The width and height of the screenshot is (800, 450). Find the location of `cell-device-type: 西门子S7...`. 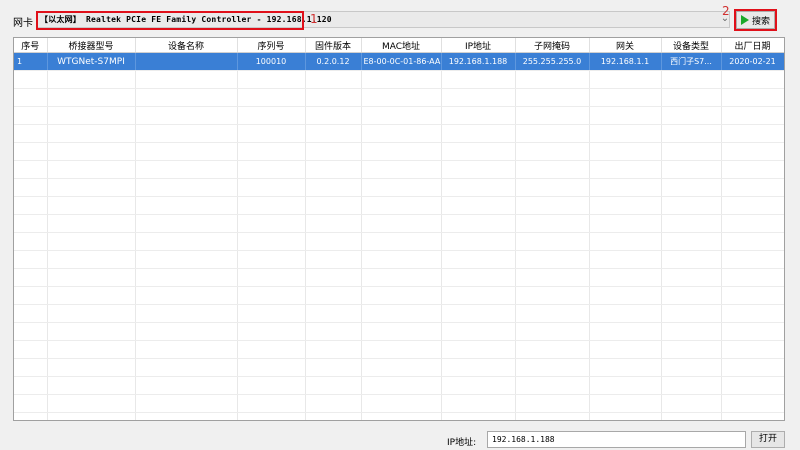

cell-device-type: 西门子S7... is located at coordinates (691, 61).